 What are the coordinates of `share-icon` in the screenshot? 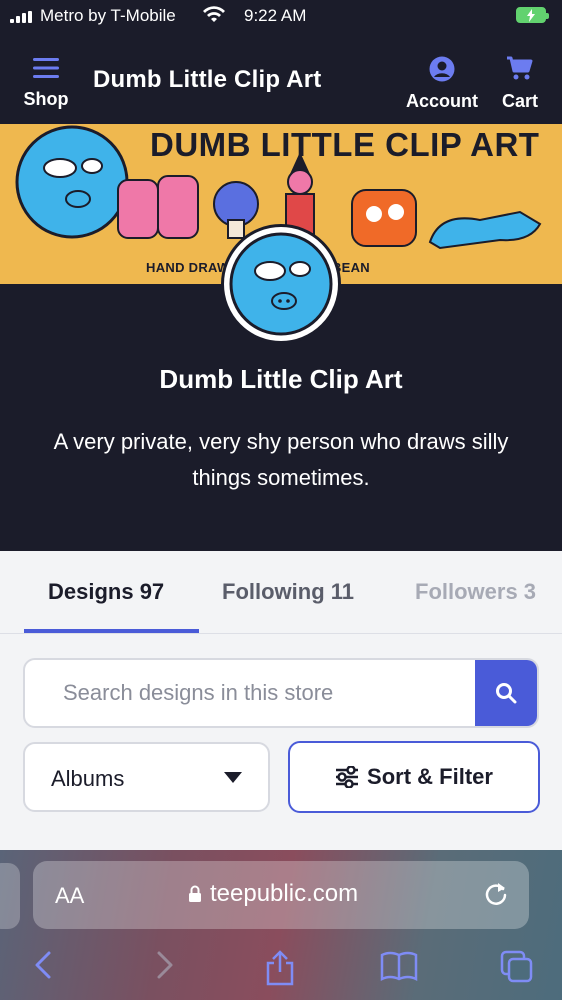 It's located at (280, 968).